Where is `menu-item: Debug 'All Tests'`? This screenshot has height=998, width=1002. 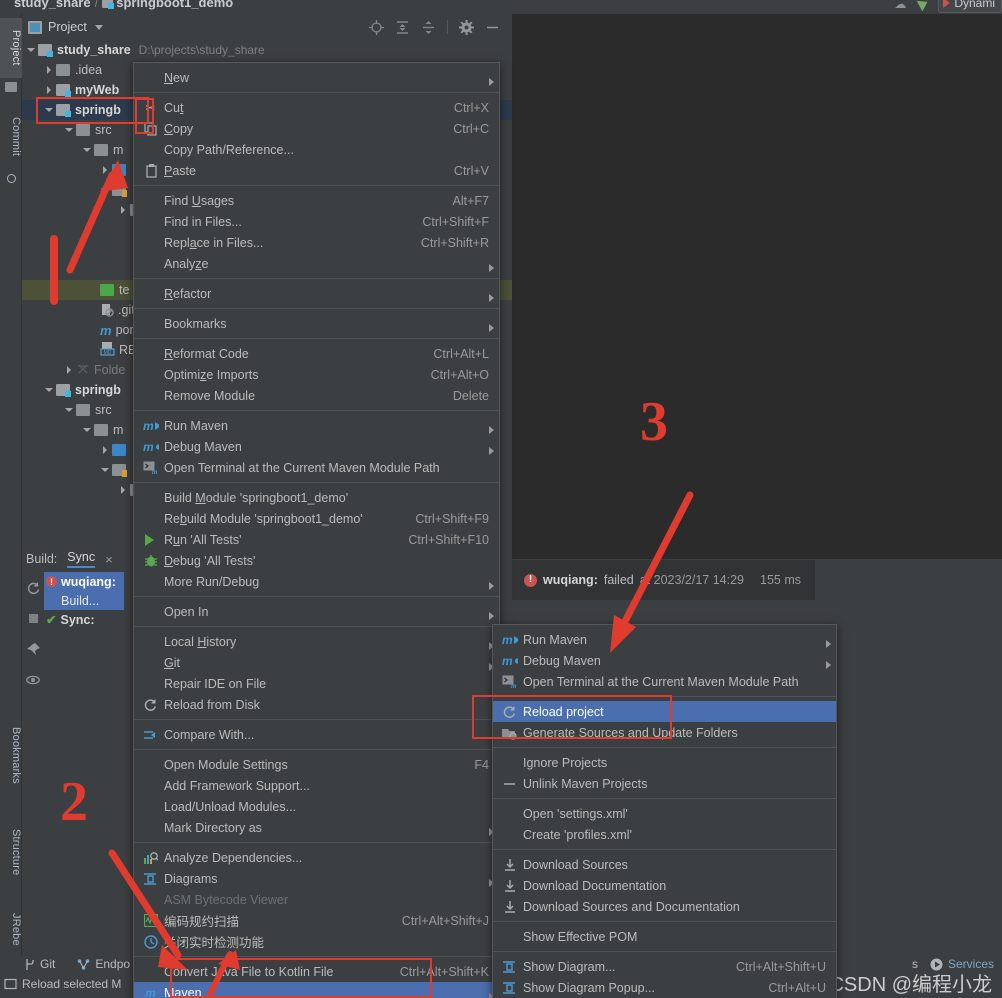
menu-item: Debug 'All Tests' is located at coordinates (316, 560).